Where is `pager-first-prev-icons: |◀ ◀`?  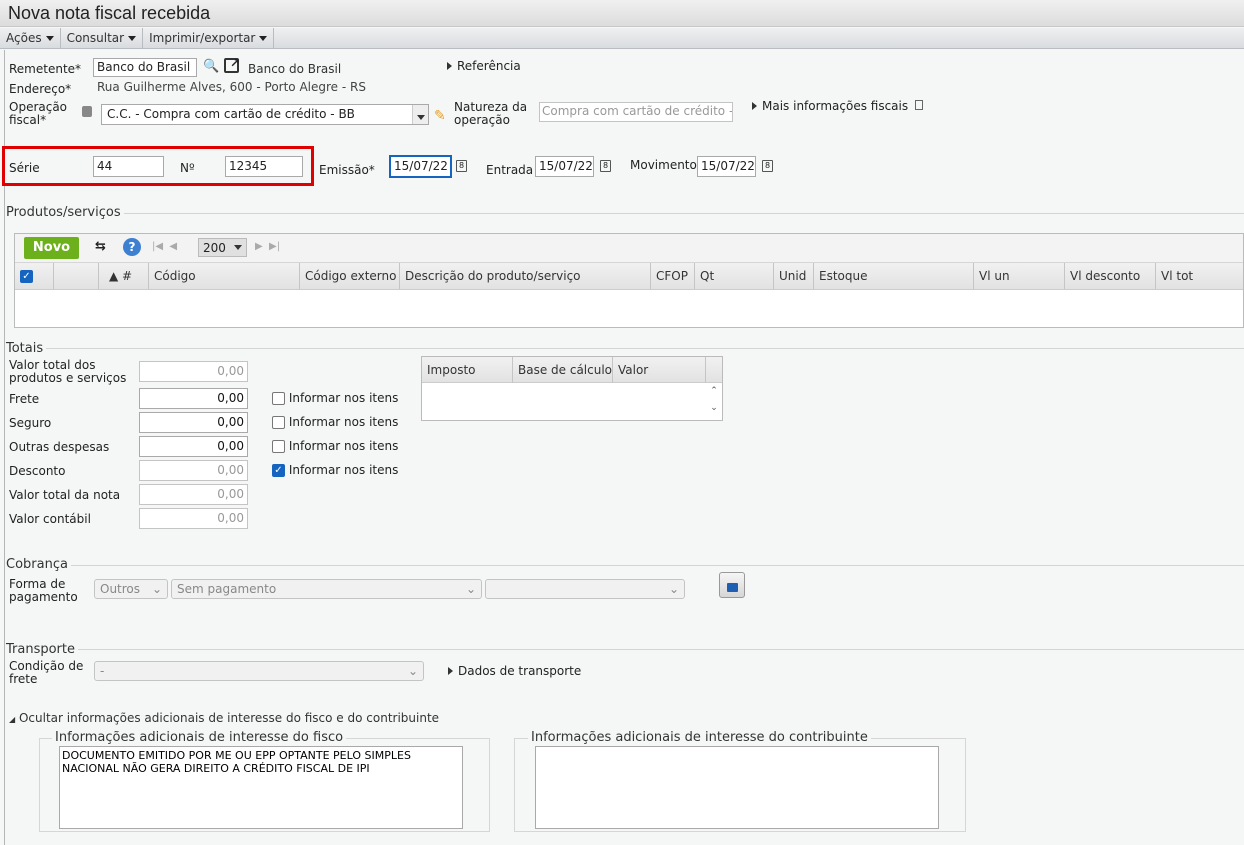 pager-first-prev-icons: |◀ ◀ is located at coordinates (164, 246).